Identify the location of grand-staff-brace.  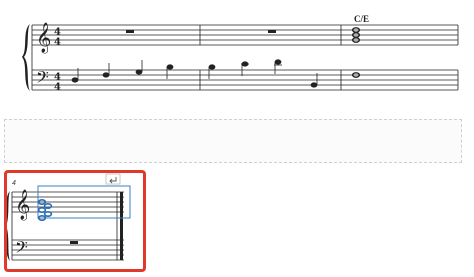
(26, 57).